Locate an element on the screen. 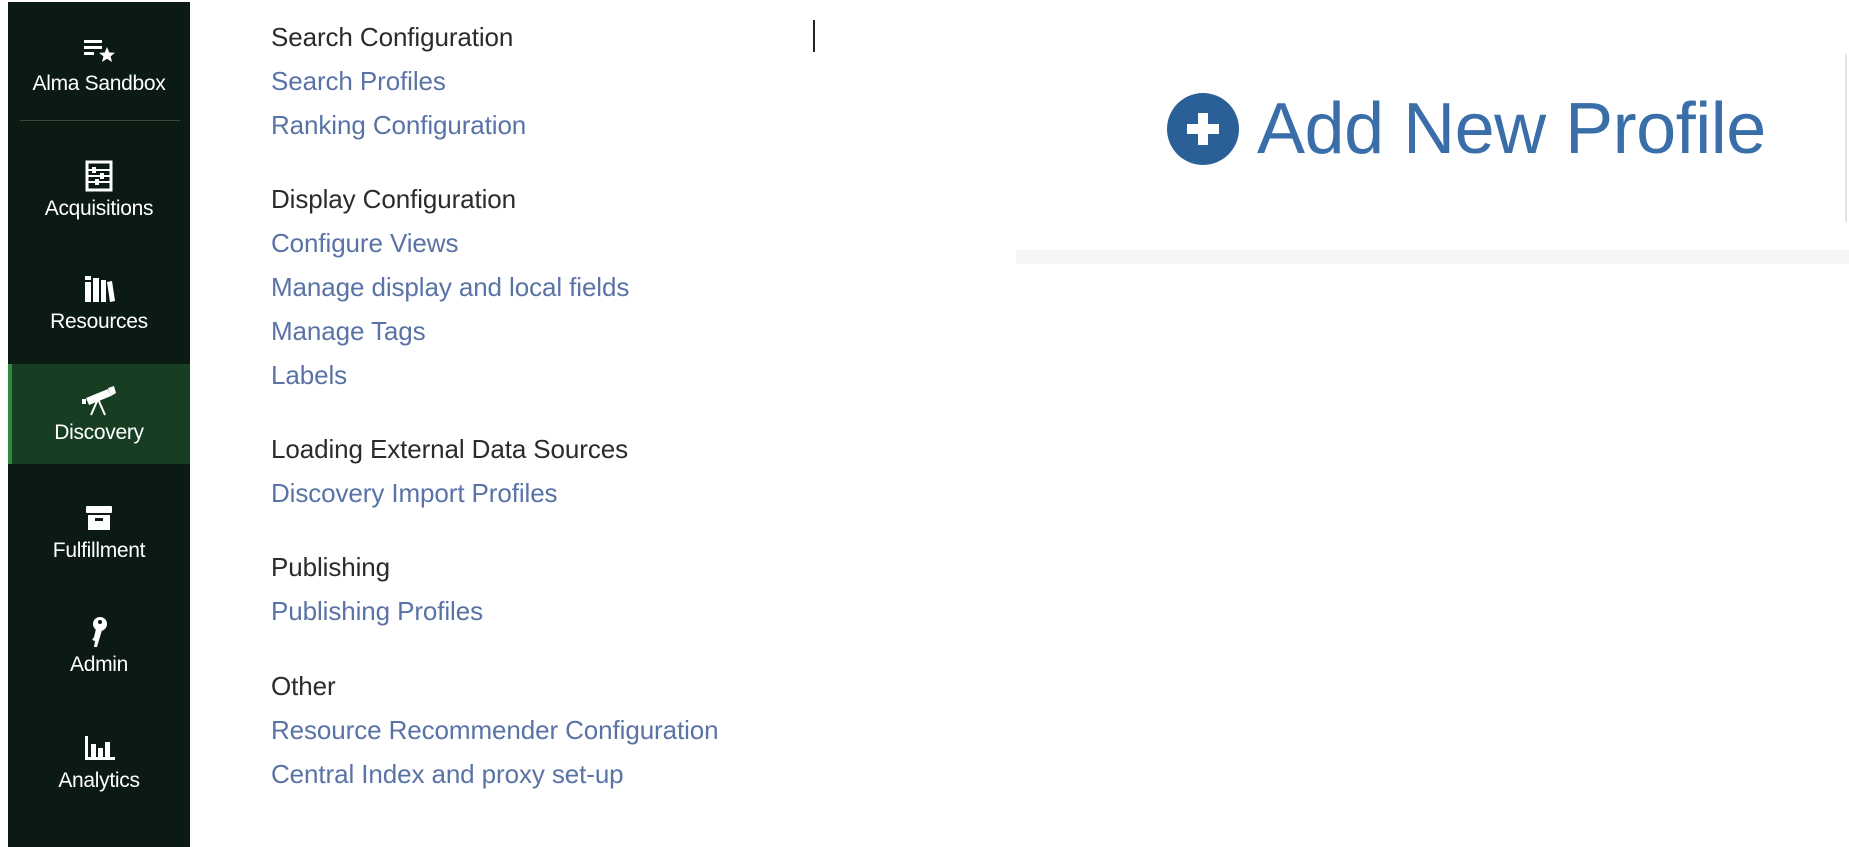 Image resolution: width=1849 pixels, height=847 pixels. key-icon is located at coordinates (99, 632).